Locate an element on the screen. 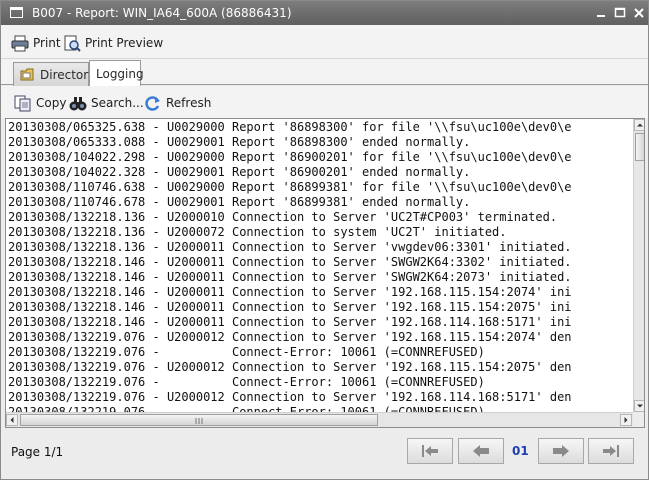 This screenshot has width=649, height=480. main-toolbar: Print Print Preview is located at coordinates (324, 42).